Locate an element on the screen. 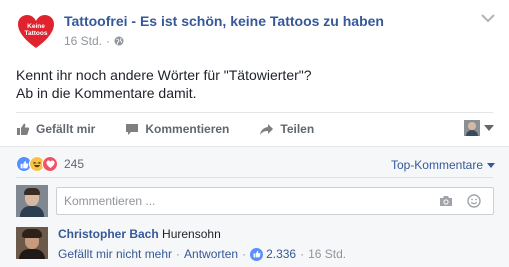 This screenshot has width=509, height=267. share-button: Teilen is located at coordinates (286, 129).